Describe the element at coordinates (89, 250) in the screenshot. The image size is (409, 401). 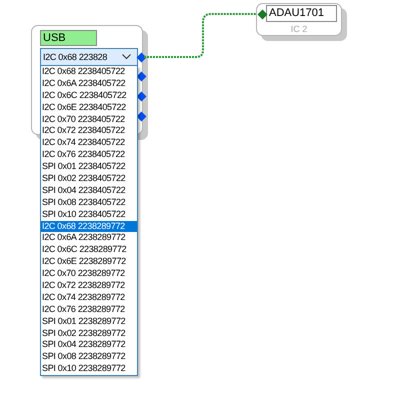
I see `dropdown-option: I2C 0x6C 2238289772` at that location.